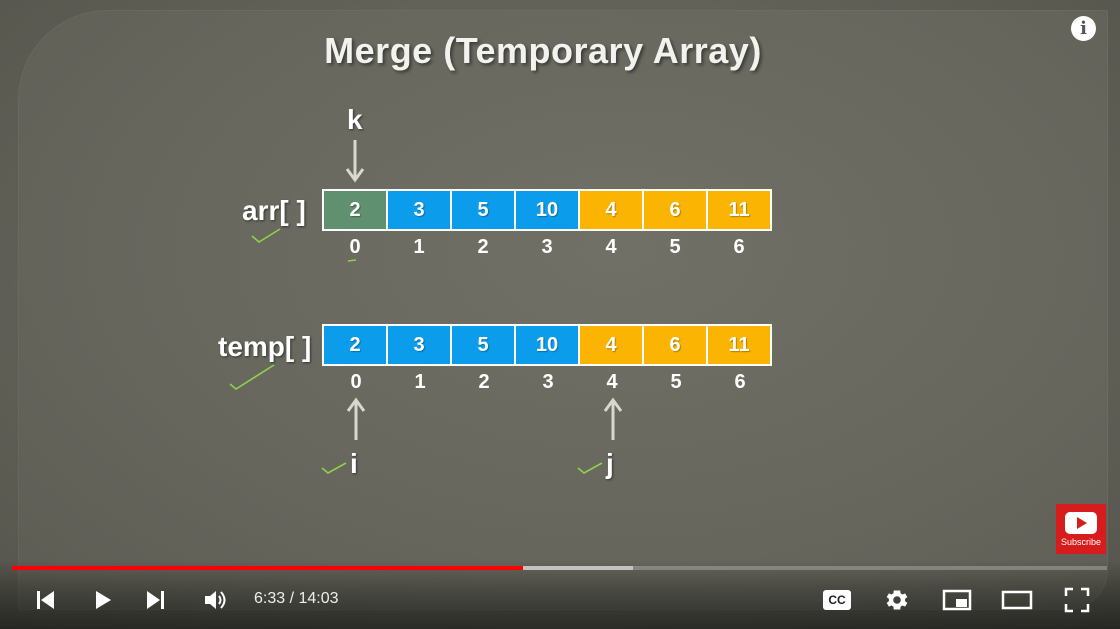  I want to click on underline-mark, so click(352, 260).